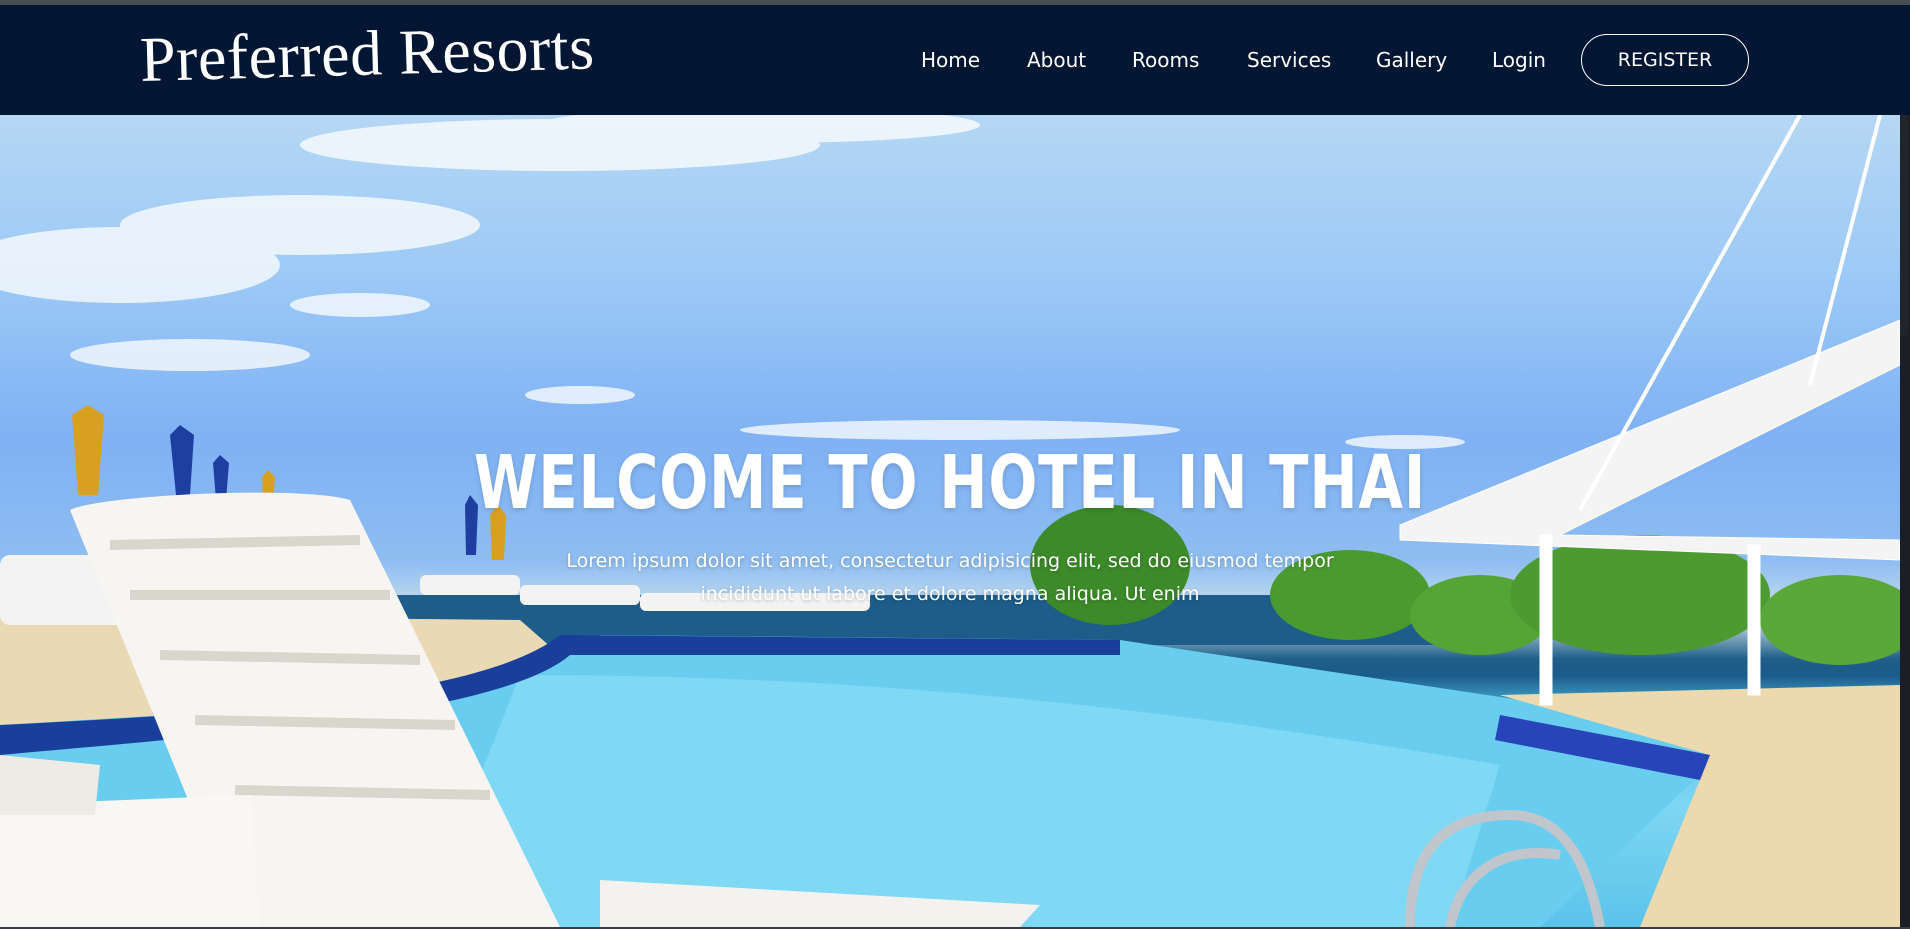 This screenshot has width=1910, height=929. What do you see at coordinates (1904, 225) in the screenshot?
I see `scrollbar-thumb` at bounding box center [1904, 225].